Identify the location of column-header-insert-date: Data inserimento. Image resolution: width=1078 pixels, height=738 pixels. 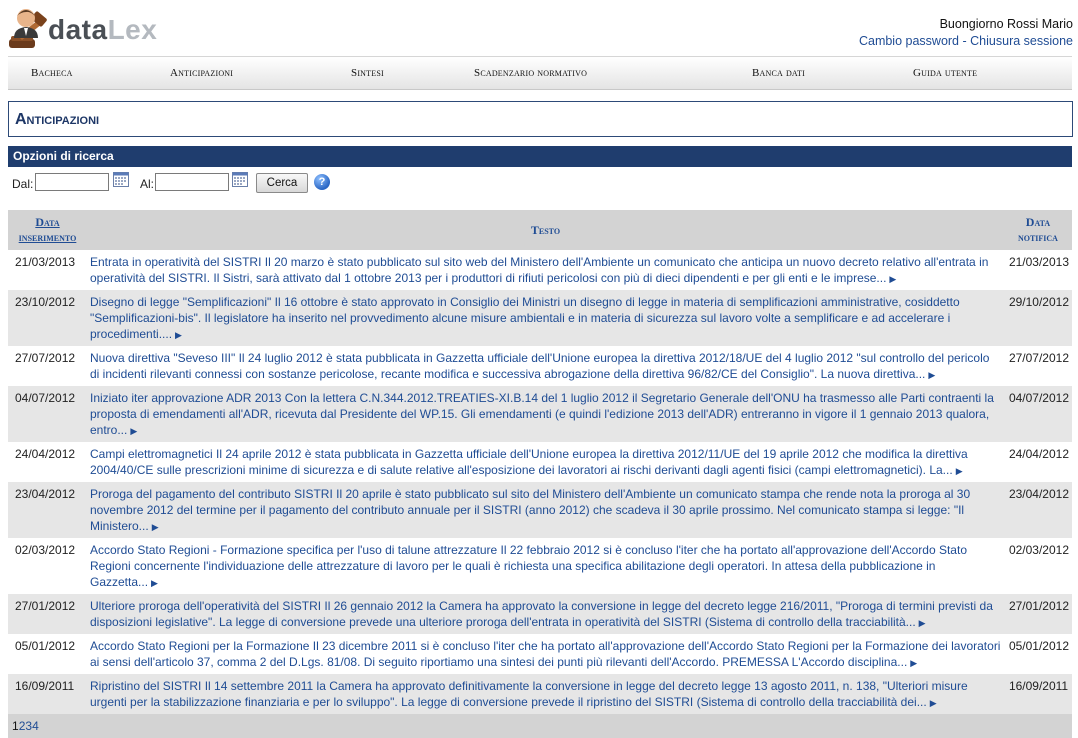
(47, 230).